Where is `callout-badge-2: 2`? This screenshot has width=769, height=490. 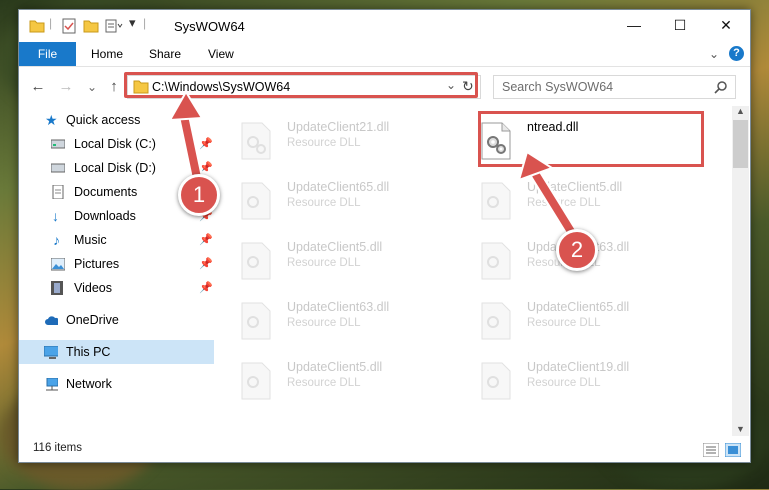 callout-badge-2: 2 is located at coordinates (577, 250).